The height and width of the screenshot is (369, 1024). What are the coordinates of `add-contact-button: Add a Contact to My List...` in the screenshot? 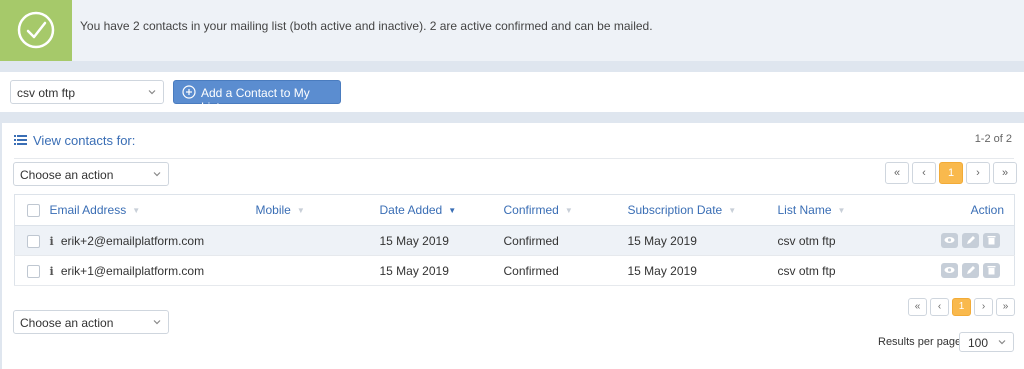 It's located at (257, 97).